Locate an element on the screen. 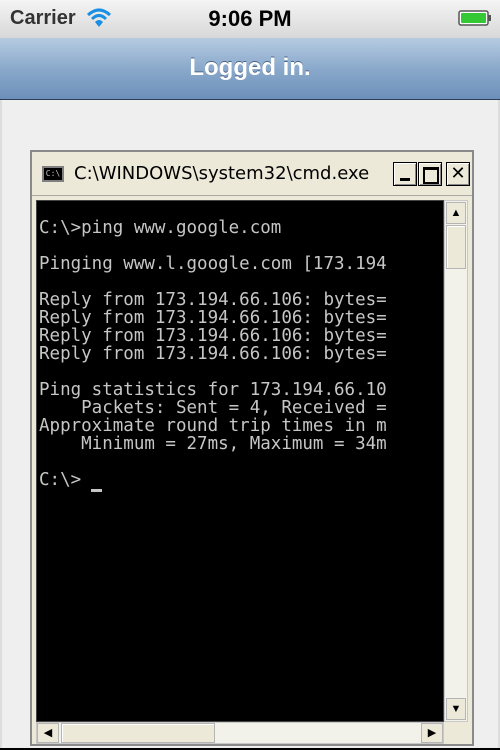  horizontal-scrollbar: ◀ ▶ is located at coordinates (240, 733).